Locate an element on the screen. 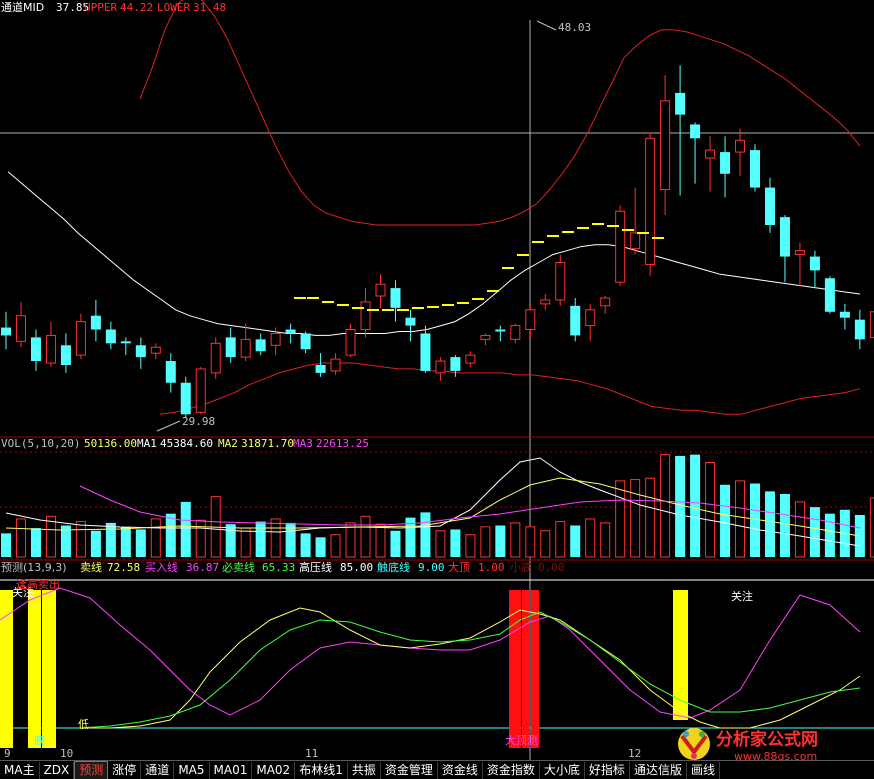  high-line-label: 高压线 is located at coordinates (315, 567).